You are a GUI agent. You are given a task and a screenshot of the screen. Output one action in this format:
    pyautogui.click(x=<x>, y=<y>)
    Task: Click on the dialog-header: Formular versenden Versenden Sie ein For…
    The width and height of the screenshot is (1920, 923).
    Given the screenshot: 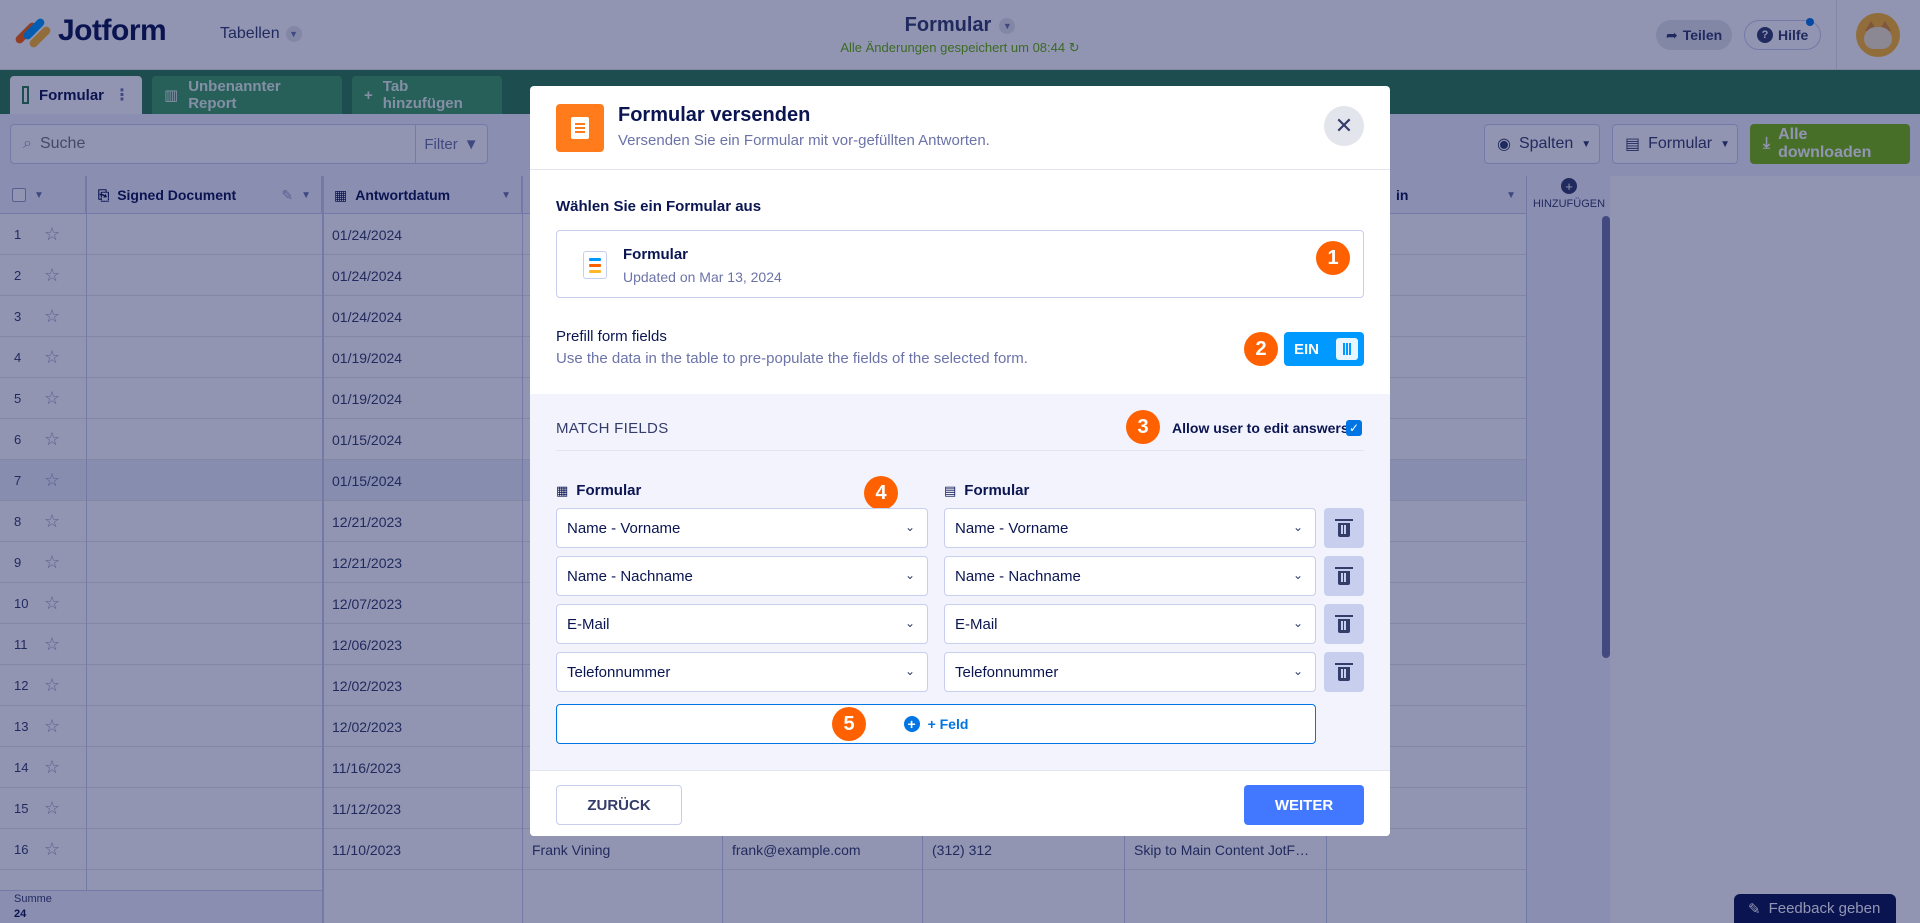 What is the action you would take?
    pyautogui.click(x=960, y=128)
    